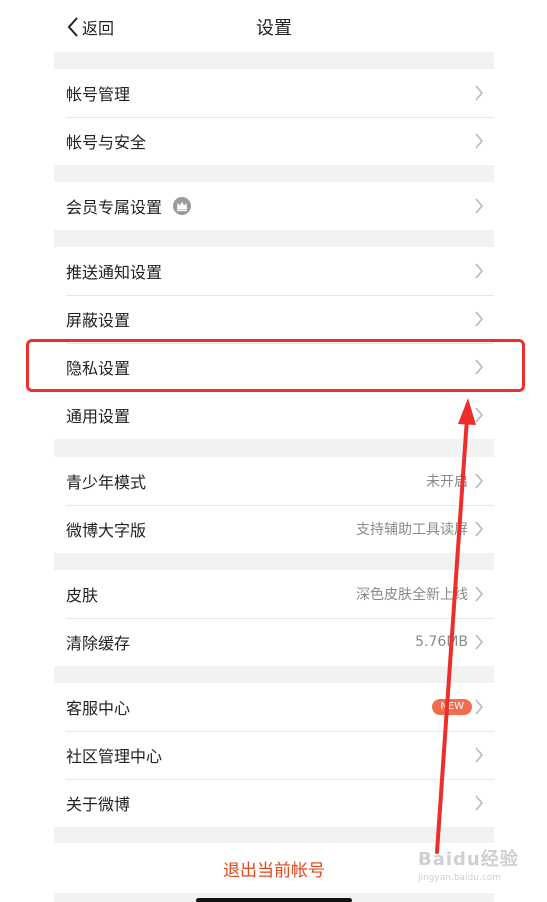 This screenshot has width=547, height=902. Describe the element at coordinates (455, 626) in the screenshot. I see `annotation-arrow-icon` at that location.